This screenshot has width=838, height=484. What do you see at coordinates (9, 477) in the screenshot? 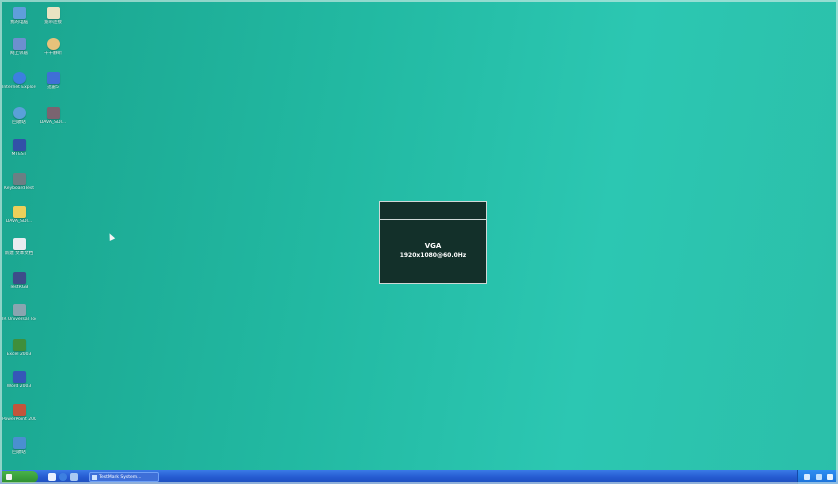
I see `windows-start-icon` at bounding box center [9, 477].